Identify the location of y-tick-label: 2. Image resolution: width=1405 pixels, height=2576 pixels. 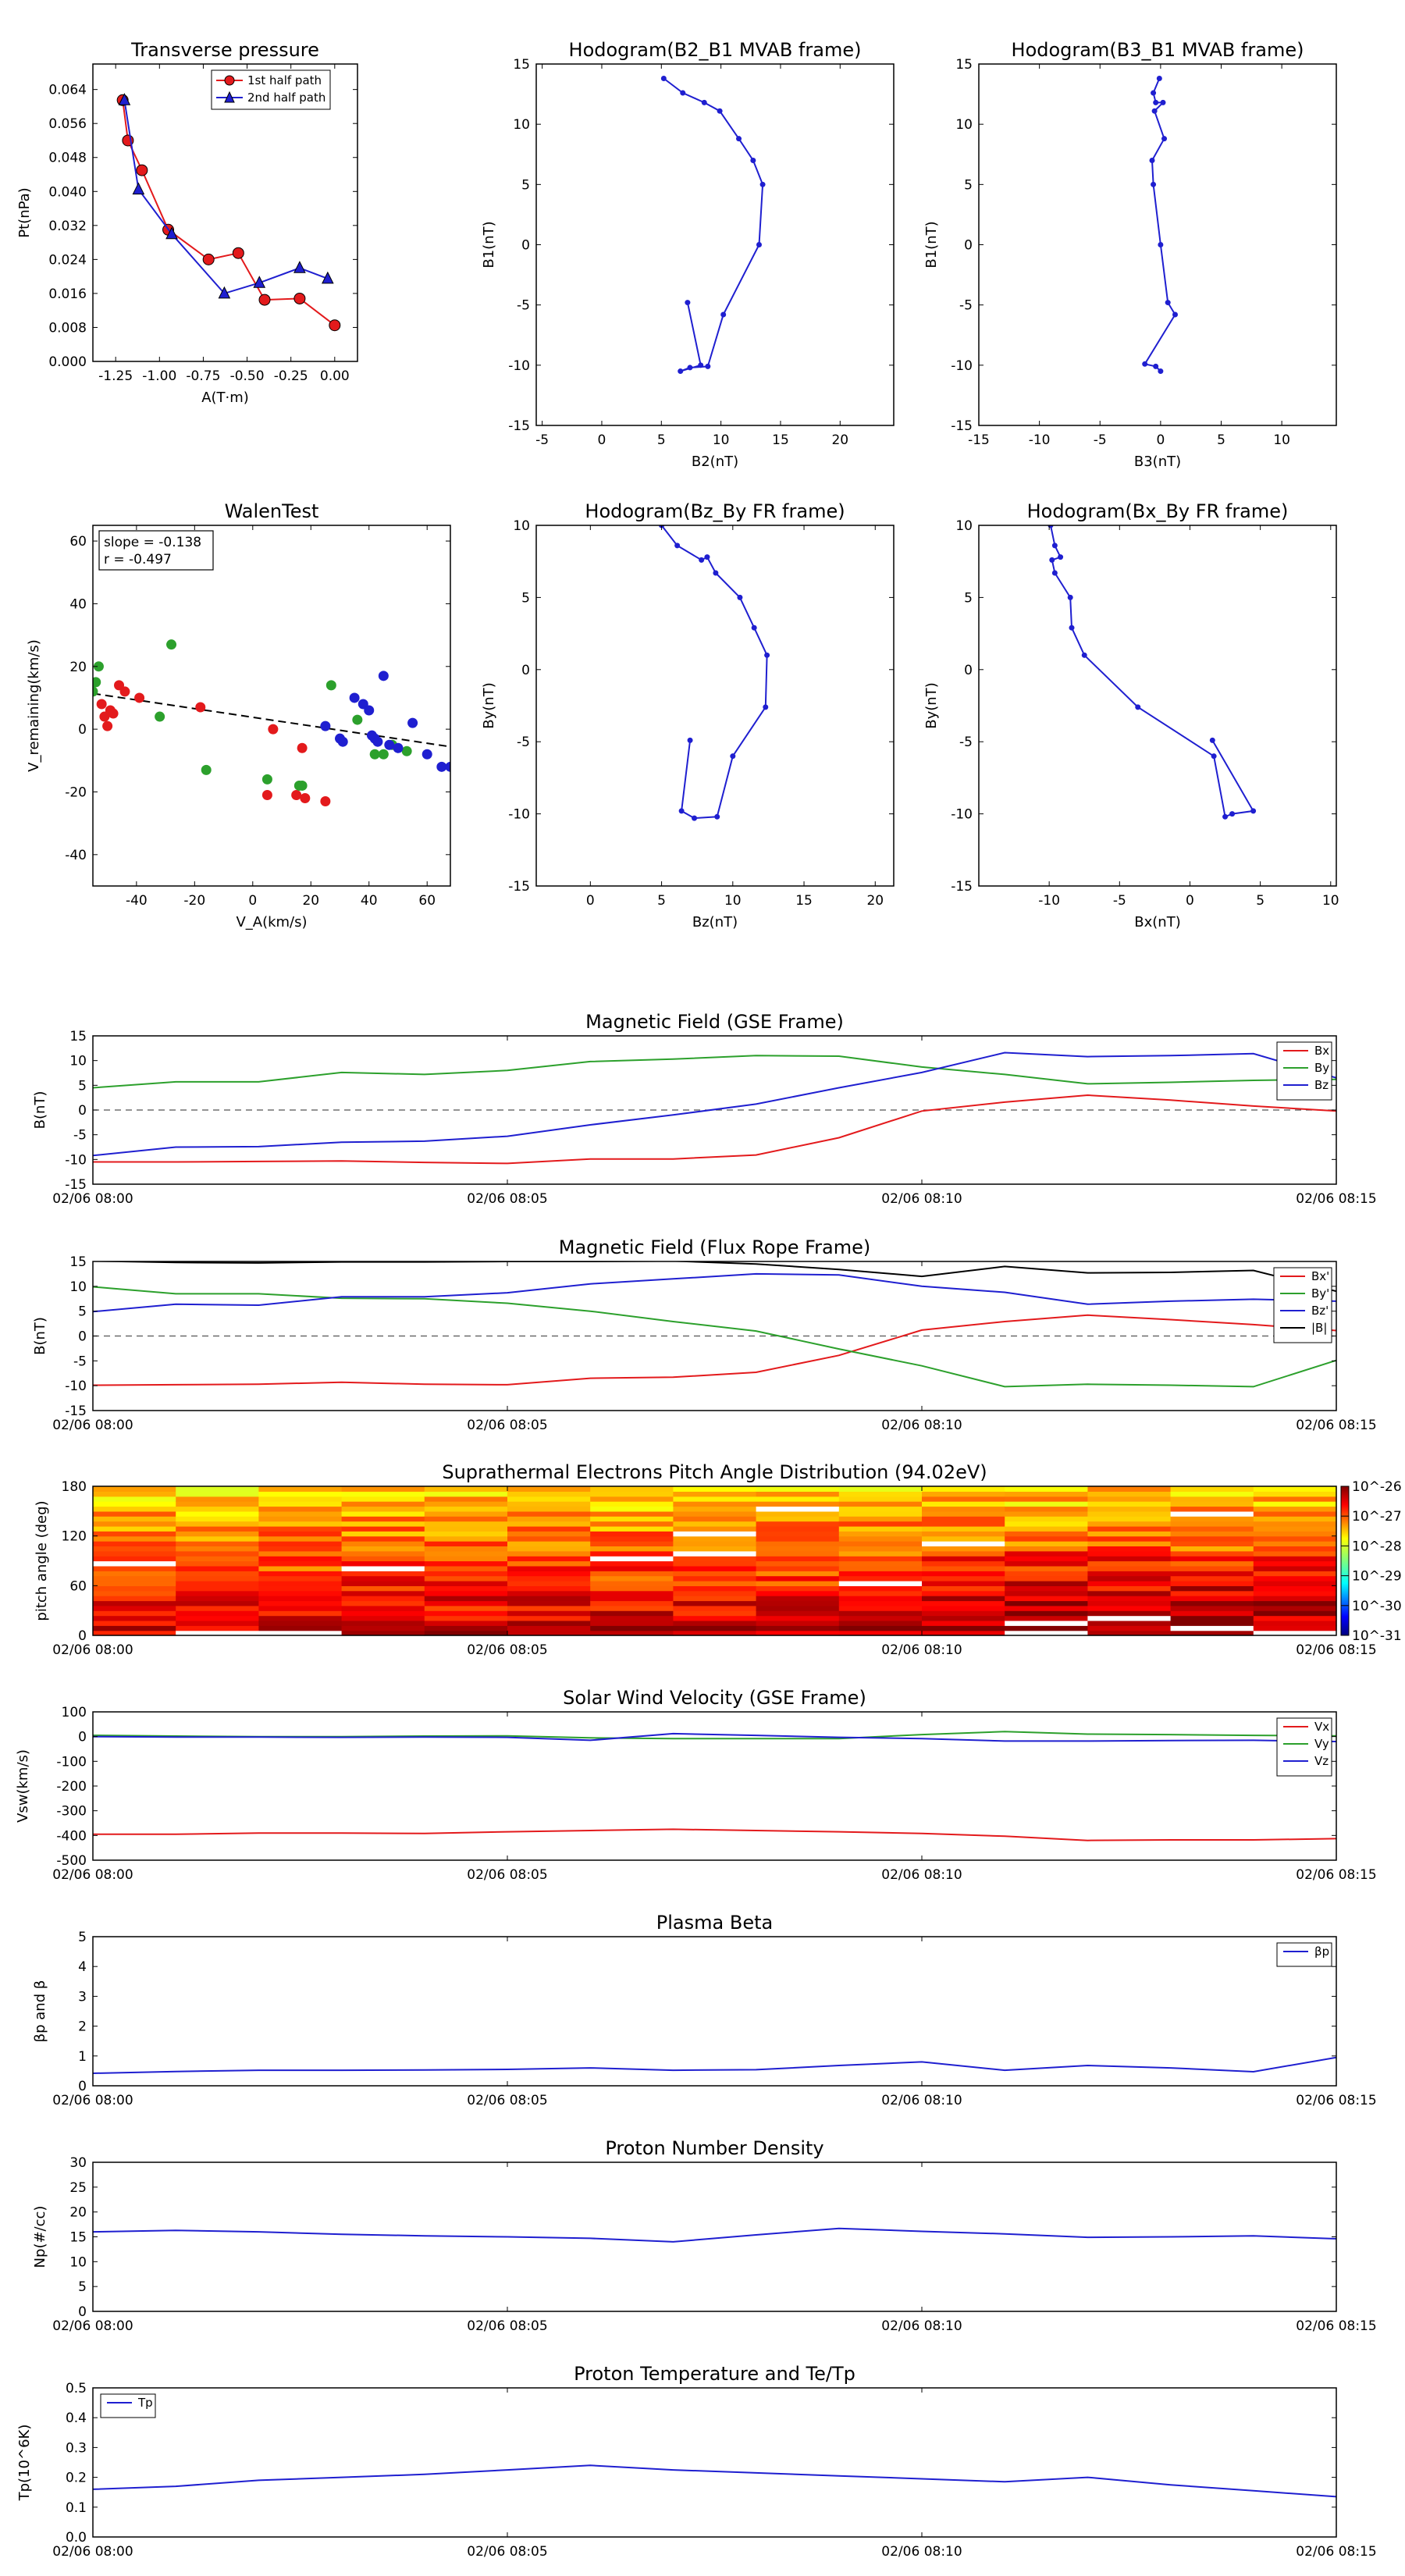
(82, 2027).